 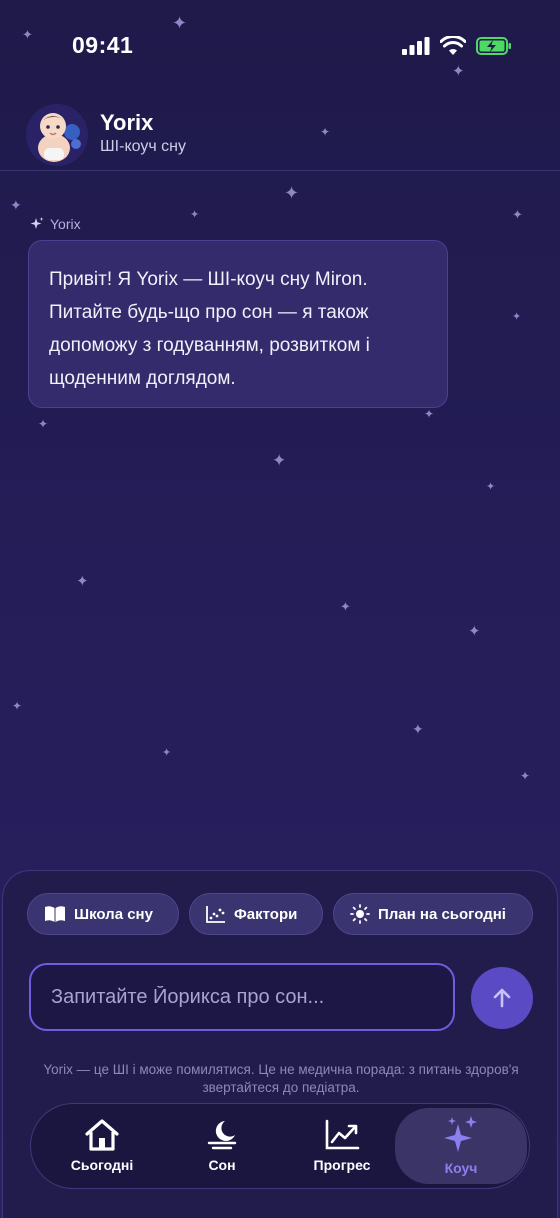 What do you see at coordinates (215, 914) in the screenshot?
I see `scatter-chart-icon` at bounding box center [215, 914].